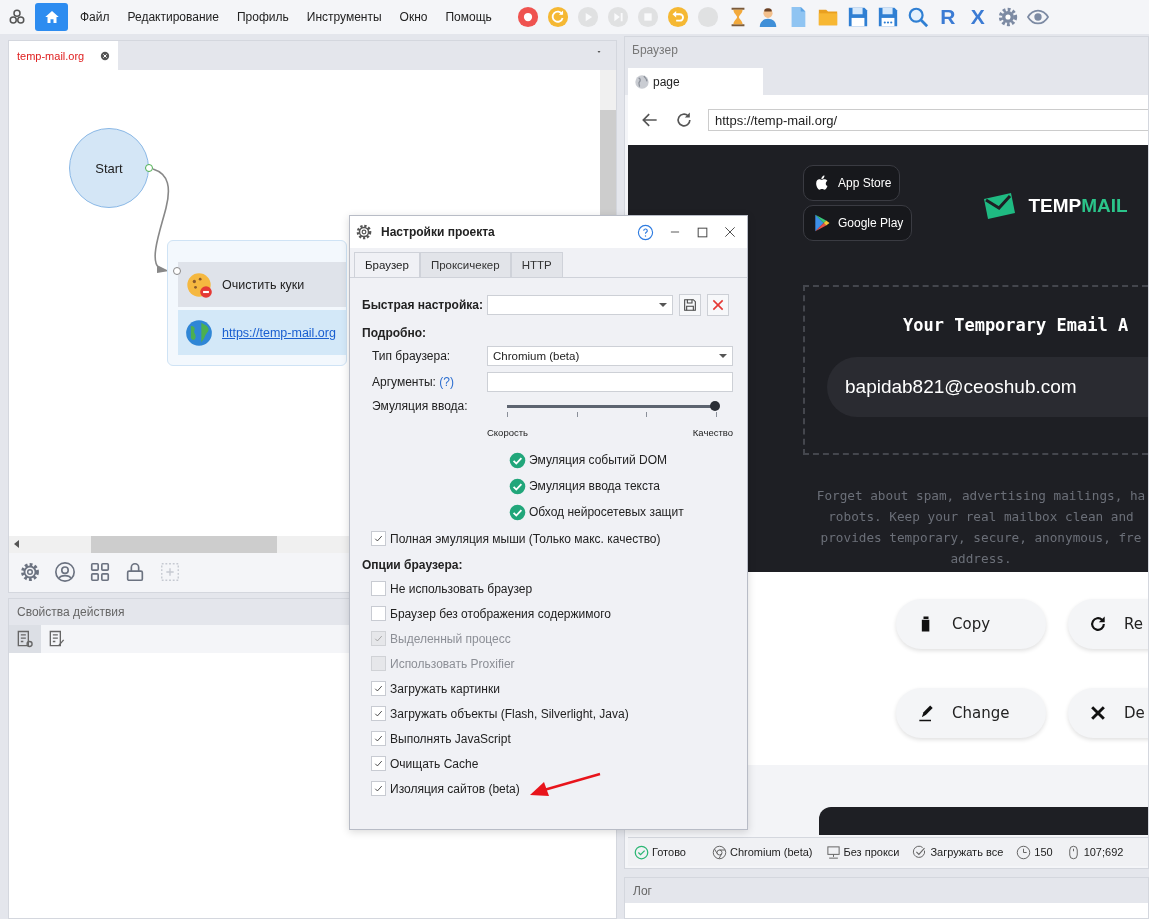 This screenshot has height=919, width=1149. I want to click on delete-button, so click(718, 305).